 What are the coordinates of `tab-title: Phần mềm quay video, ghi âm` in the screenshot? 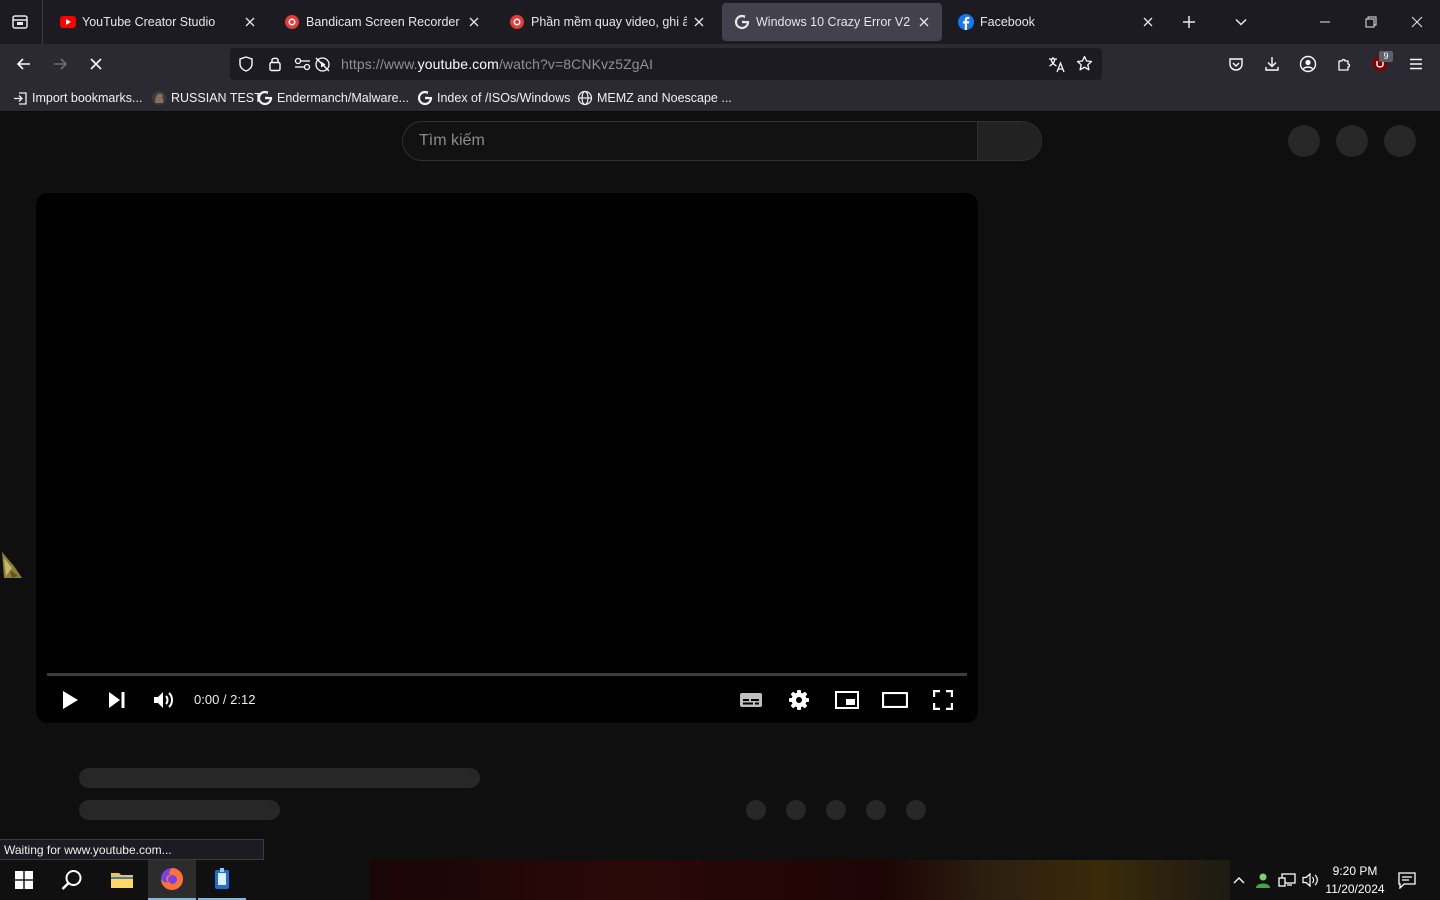 It's located at (609, 22).